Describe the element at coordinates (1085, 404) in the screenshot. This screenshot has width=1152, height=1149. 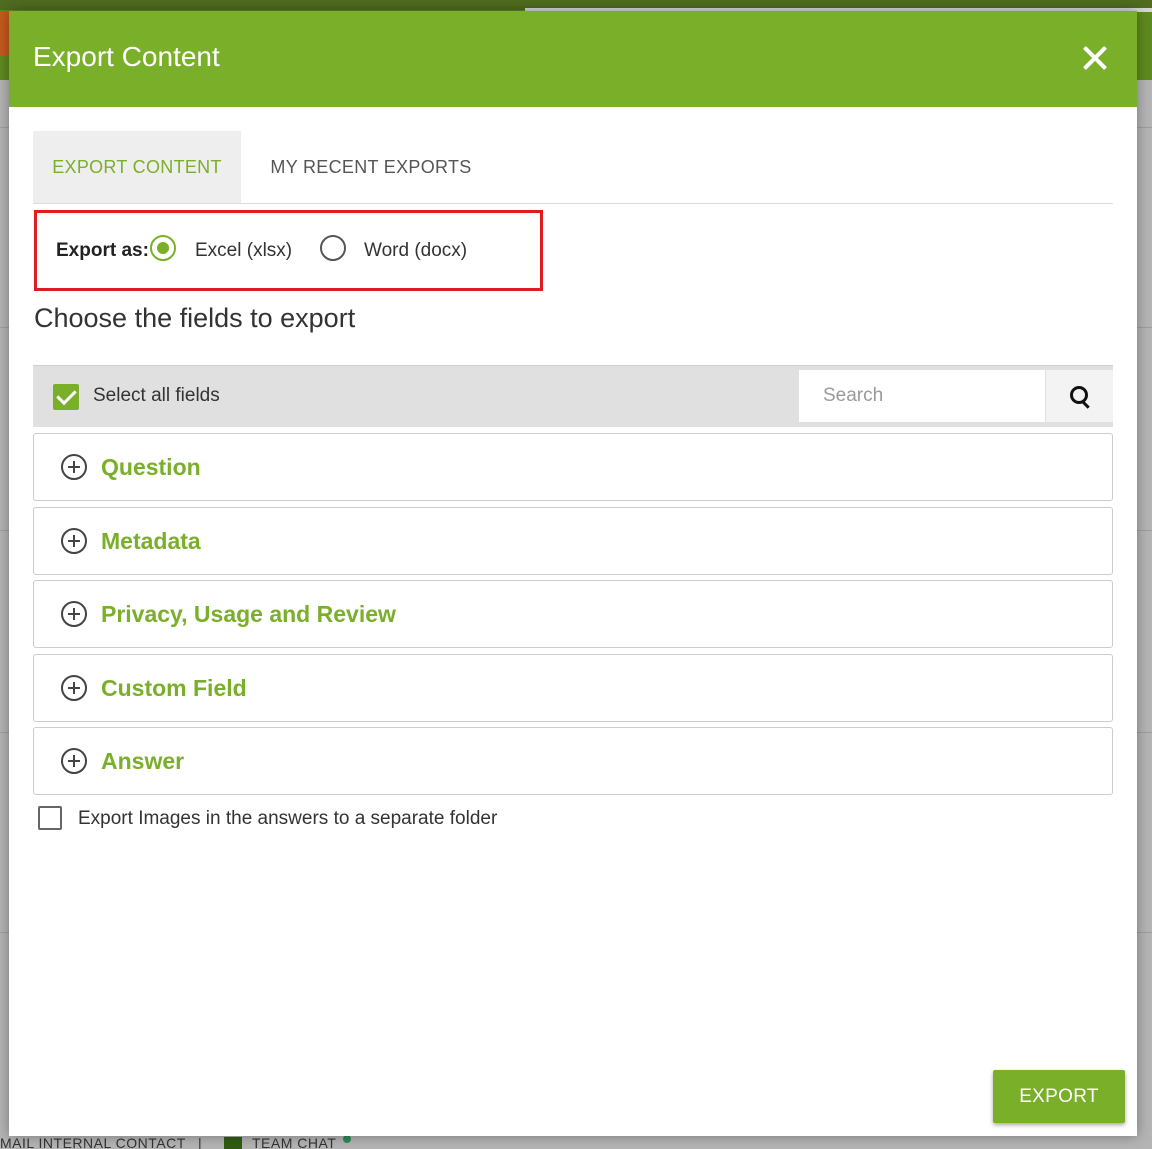
I see `search-icon-handle` at that location.